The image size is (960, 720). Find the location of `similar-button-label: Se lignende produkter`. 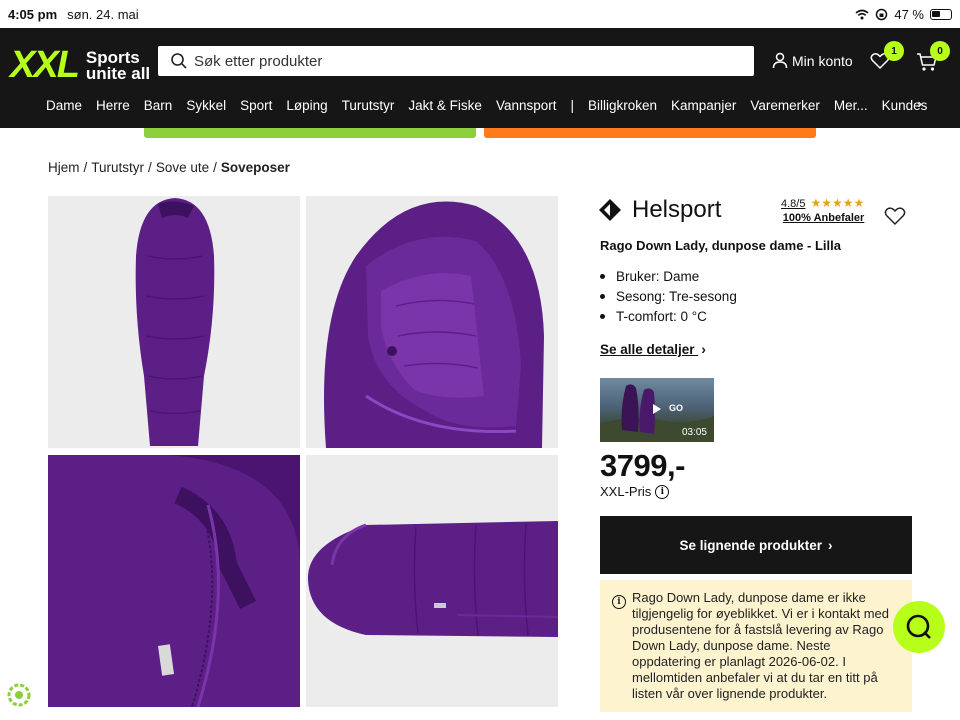

similar-button-label: Se lignende produkter is located at coordinates (751, 545).